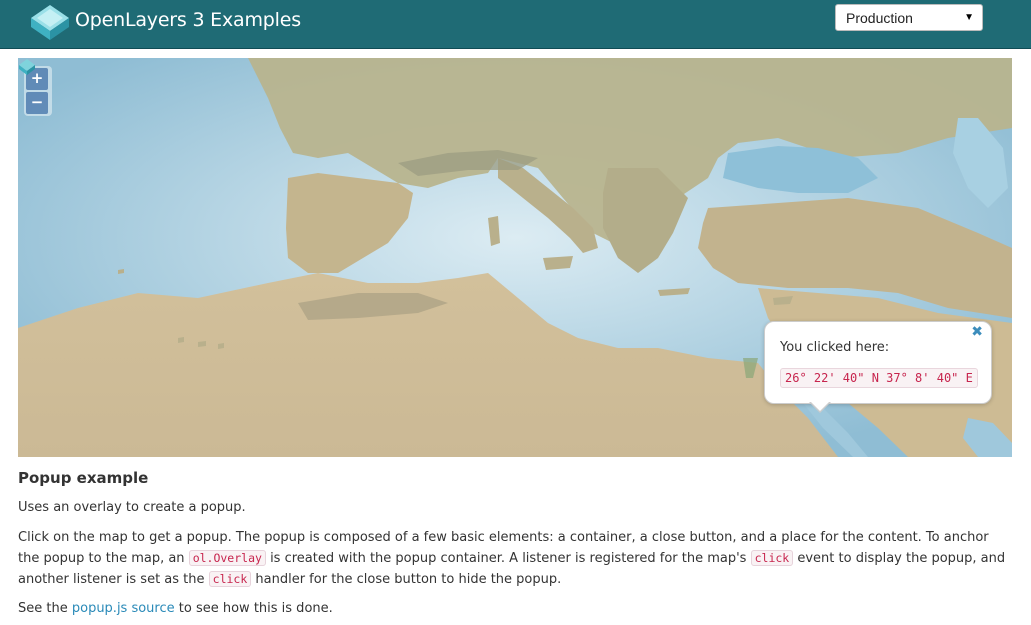 The width and height of the screenshot is (1031, 625). I want to click on navbar: OpenLayers 3 Examples Production ▼, so click(515, 24).